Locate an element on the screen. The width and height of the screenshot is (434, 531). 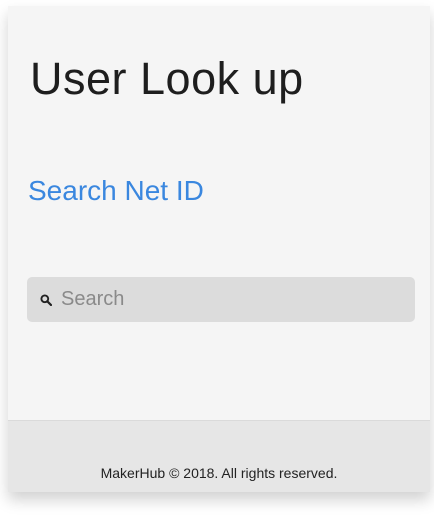
search-icon is located at coordinates (46, 299).